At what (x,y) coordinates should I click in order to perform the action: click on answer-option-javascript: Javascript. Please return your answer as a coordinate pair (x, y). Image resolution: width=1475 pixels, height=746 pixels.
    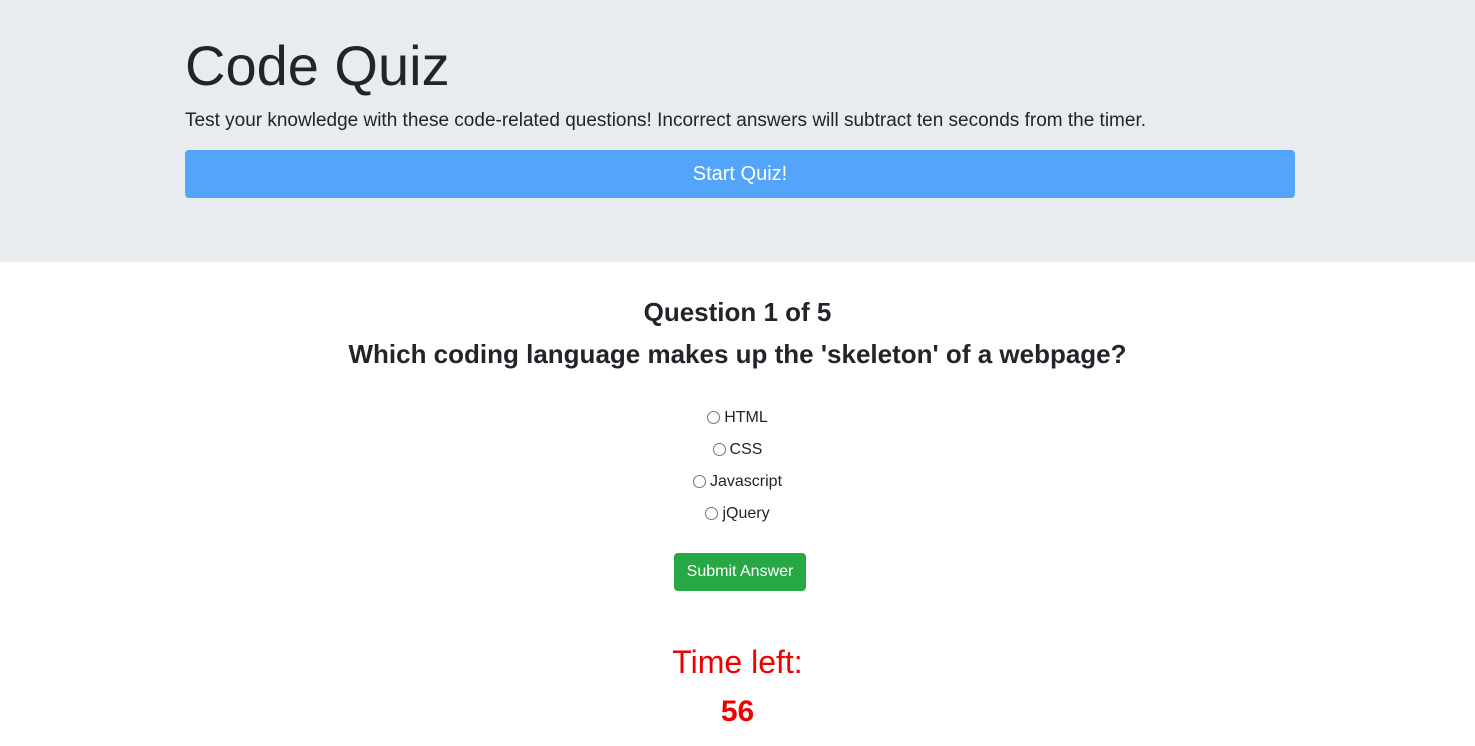
    Looking at the image, I should click on (737, 482).